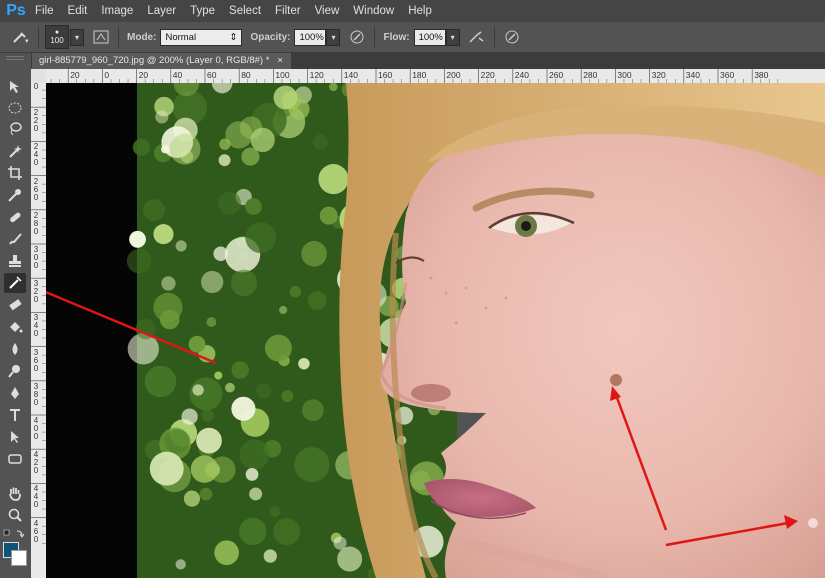 This screenshot has height=578, width=825. Describe the element at coordinates (512, 37) in the screenshot. I see `size-pressure-button` at that location.